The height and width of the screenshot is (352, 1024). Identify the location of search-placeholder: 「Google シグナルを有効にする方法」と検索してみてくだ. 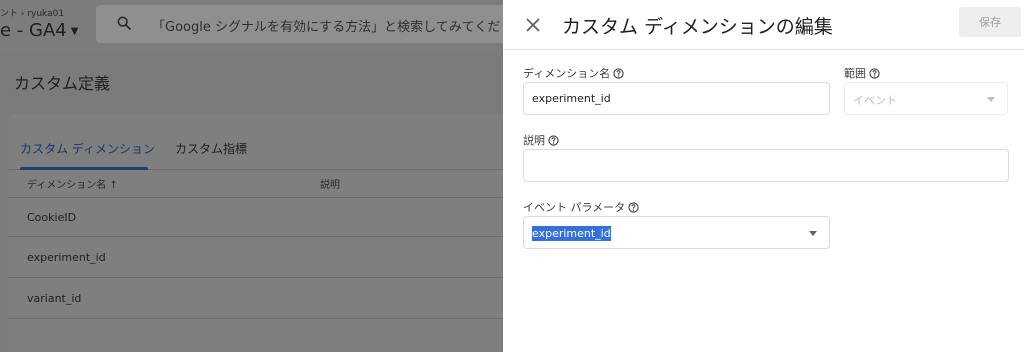
(326, 27).